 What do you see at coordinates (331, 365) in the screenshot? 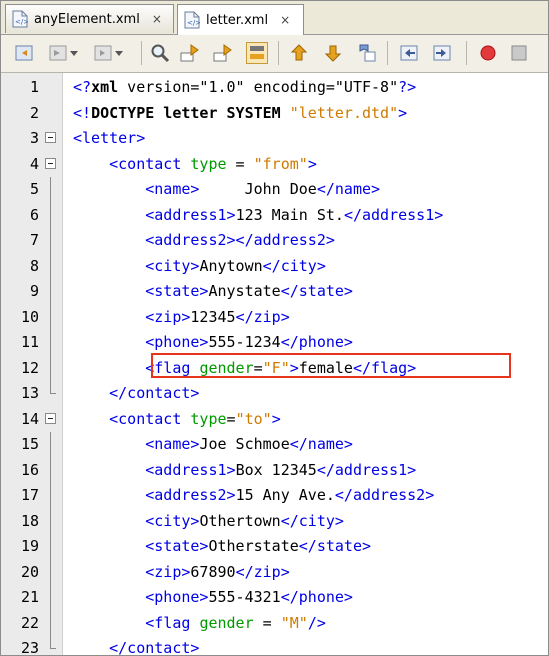
I see `highlight-box` at bounding box center [331, 365].